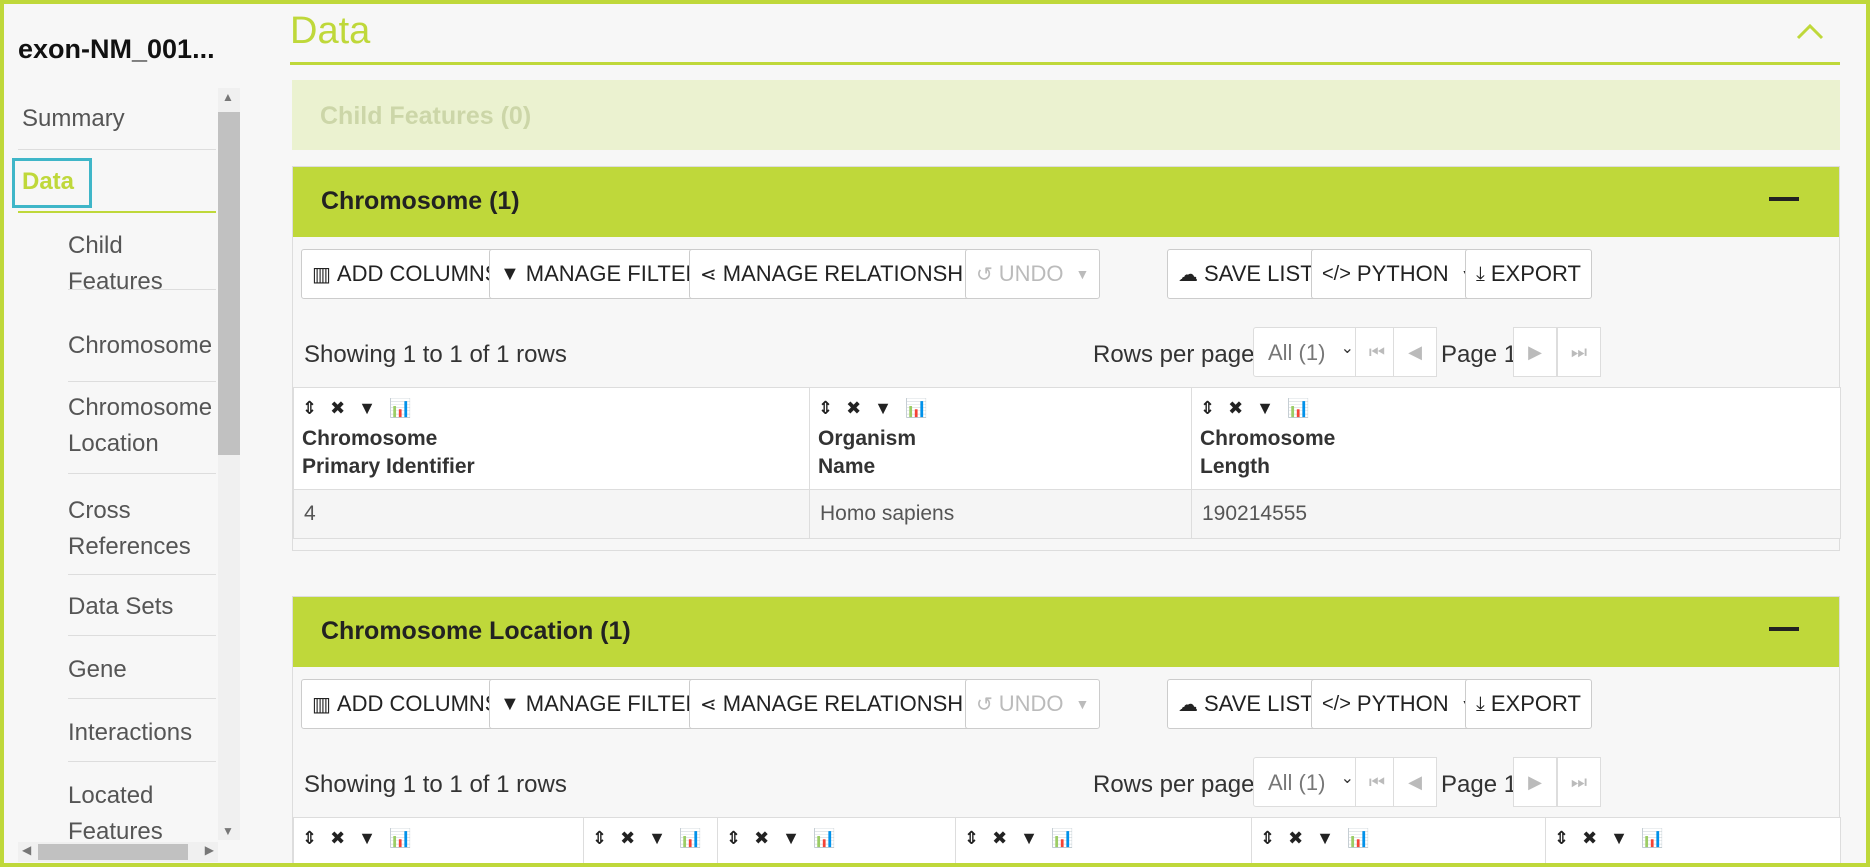 The height and width of the screenshot is (867, 1870). I want to click on sidebar-item-chromosome: Chromosome, so click(142, 355).